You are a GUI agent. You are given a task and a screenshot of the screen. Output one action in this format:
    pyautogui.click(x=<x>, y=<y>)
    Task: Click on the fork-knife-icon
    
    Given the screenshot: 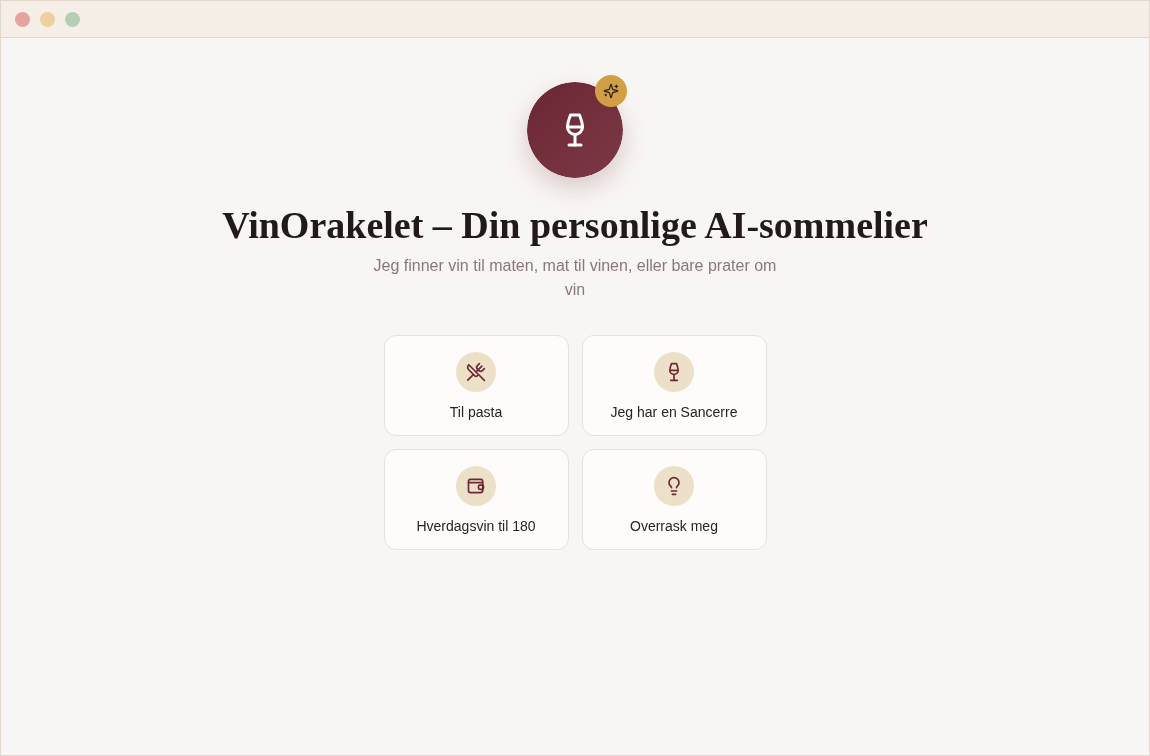 What is the action you would take?
    pyautogui.click(x=476, y=372)
    